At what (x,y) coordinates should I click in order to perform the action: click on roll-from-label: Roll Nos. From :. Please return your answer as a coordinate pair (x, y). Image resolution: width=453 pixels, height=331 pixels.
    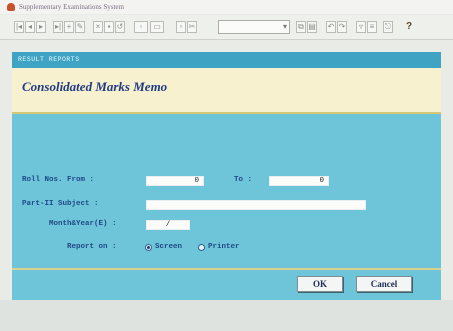
    Looking at the image, I should click on (58, 180).